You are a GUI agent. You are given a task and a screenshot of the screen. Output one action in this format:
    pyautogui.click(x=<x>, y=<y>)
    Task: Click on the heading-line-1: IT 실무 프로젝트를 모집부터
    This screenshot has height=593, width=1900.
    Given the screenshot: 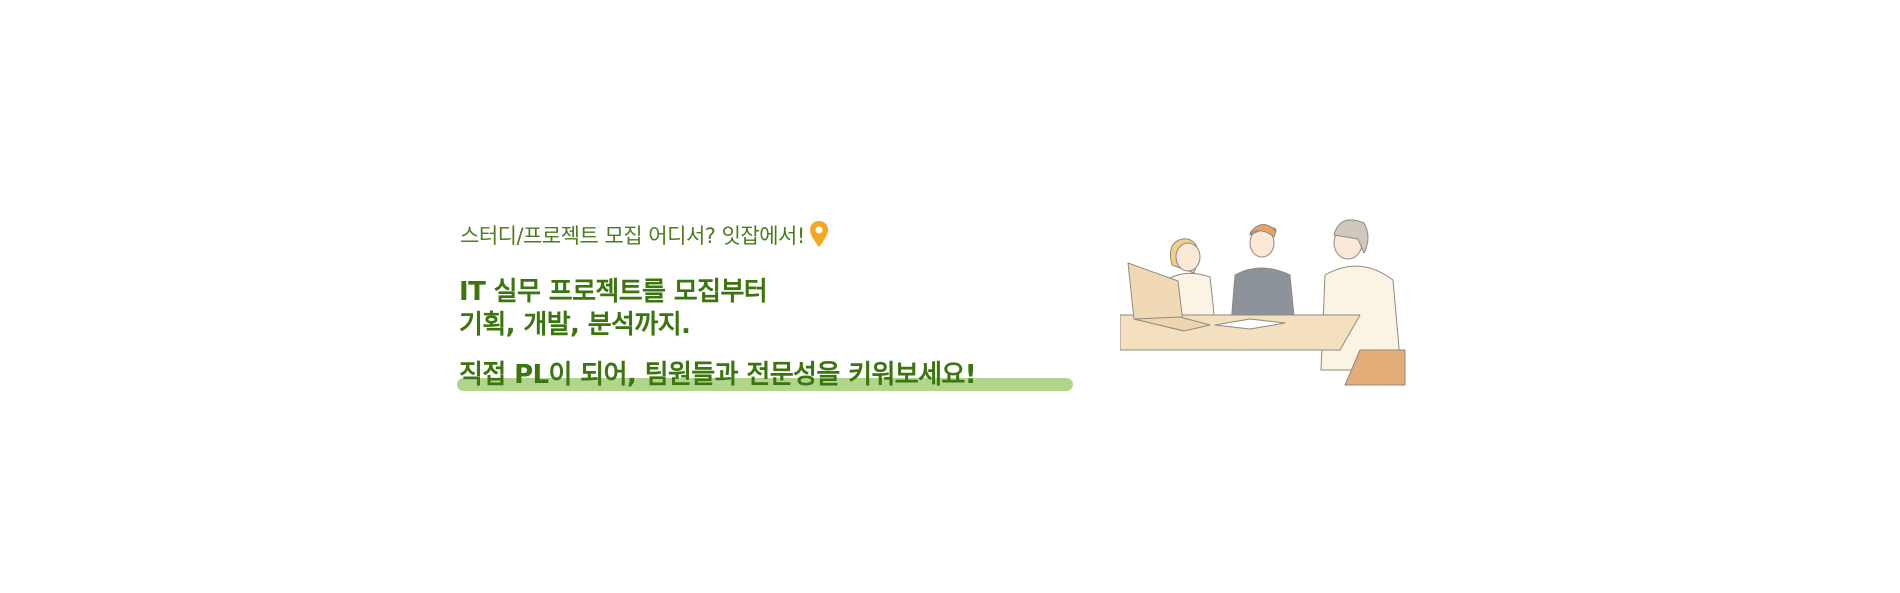 What is the action you would take?
    pyautogui.click(x=613, y=292)
    